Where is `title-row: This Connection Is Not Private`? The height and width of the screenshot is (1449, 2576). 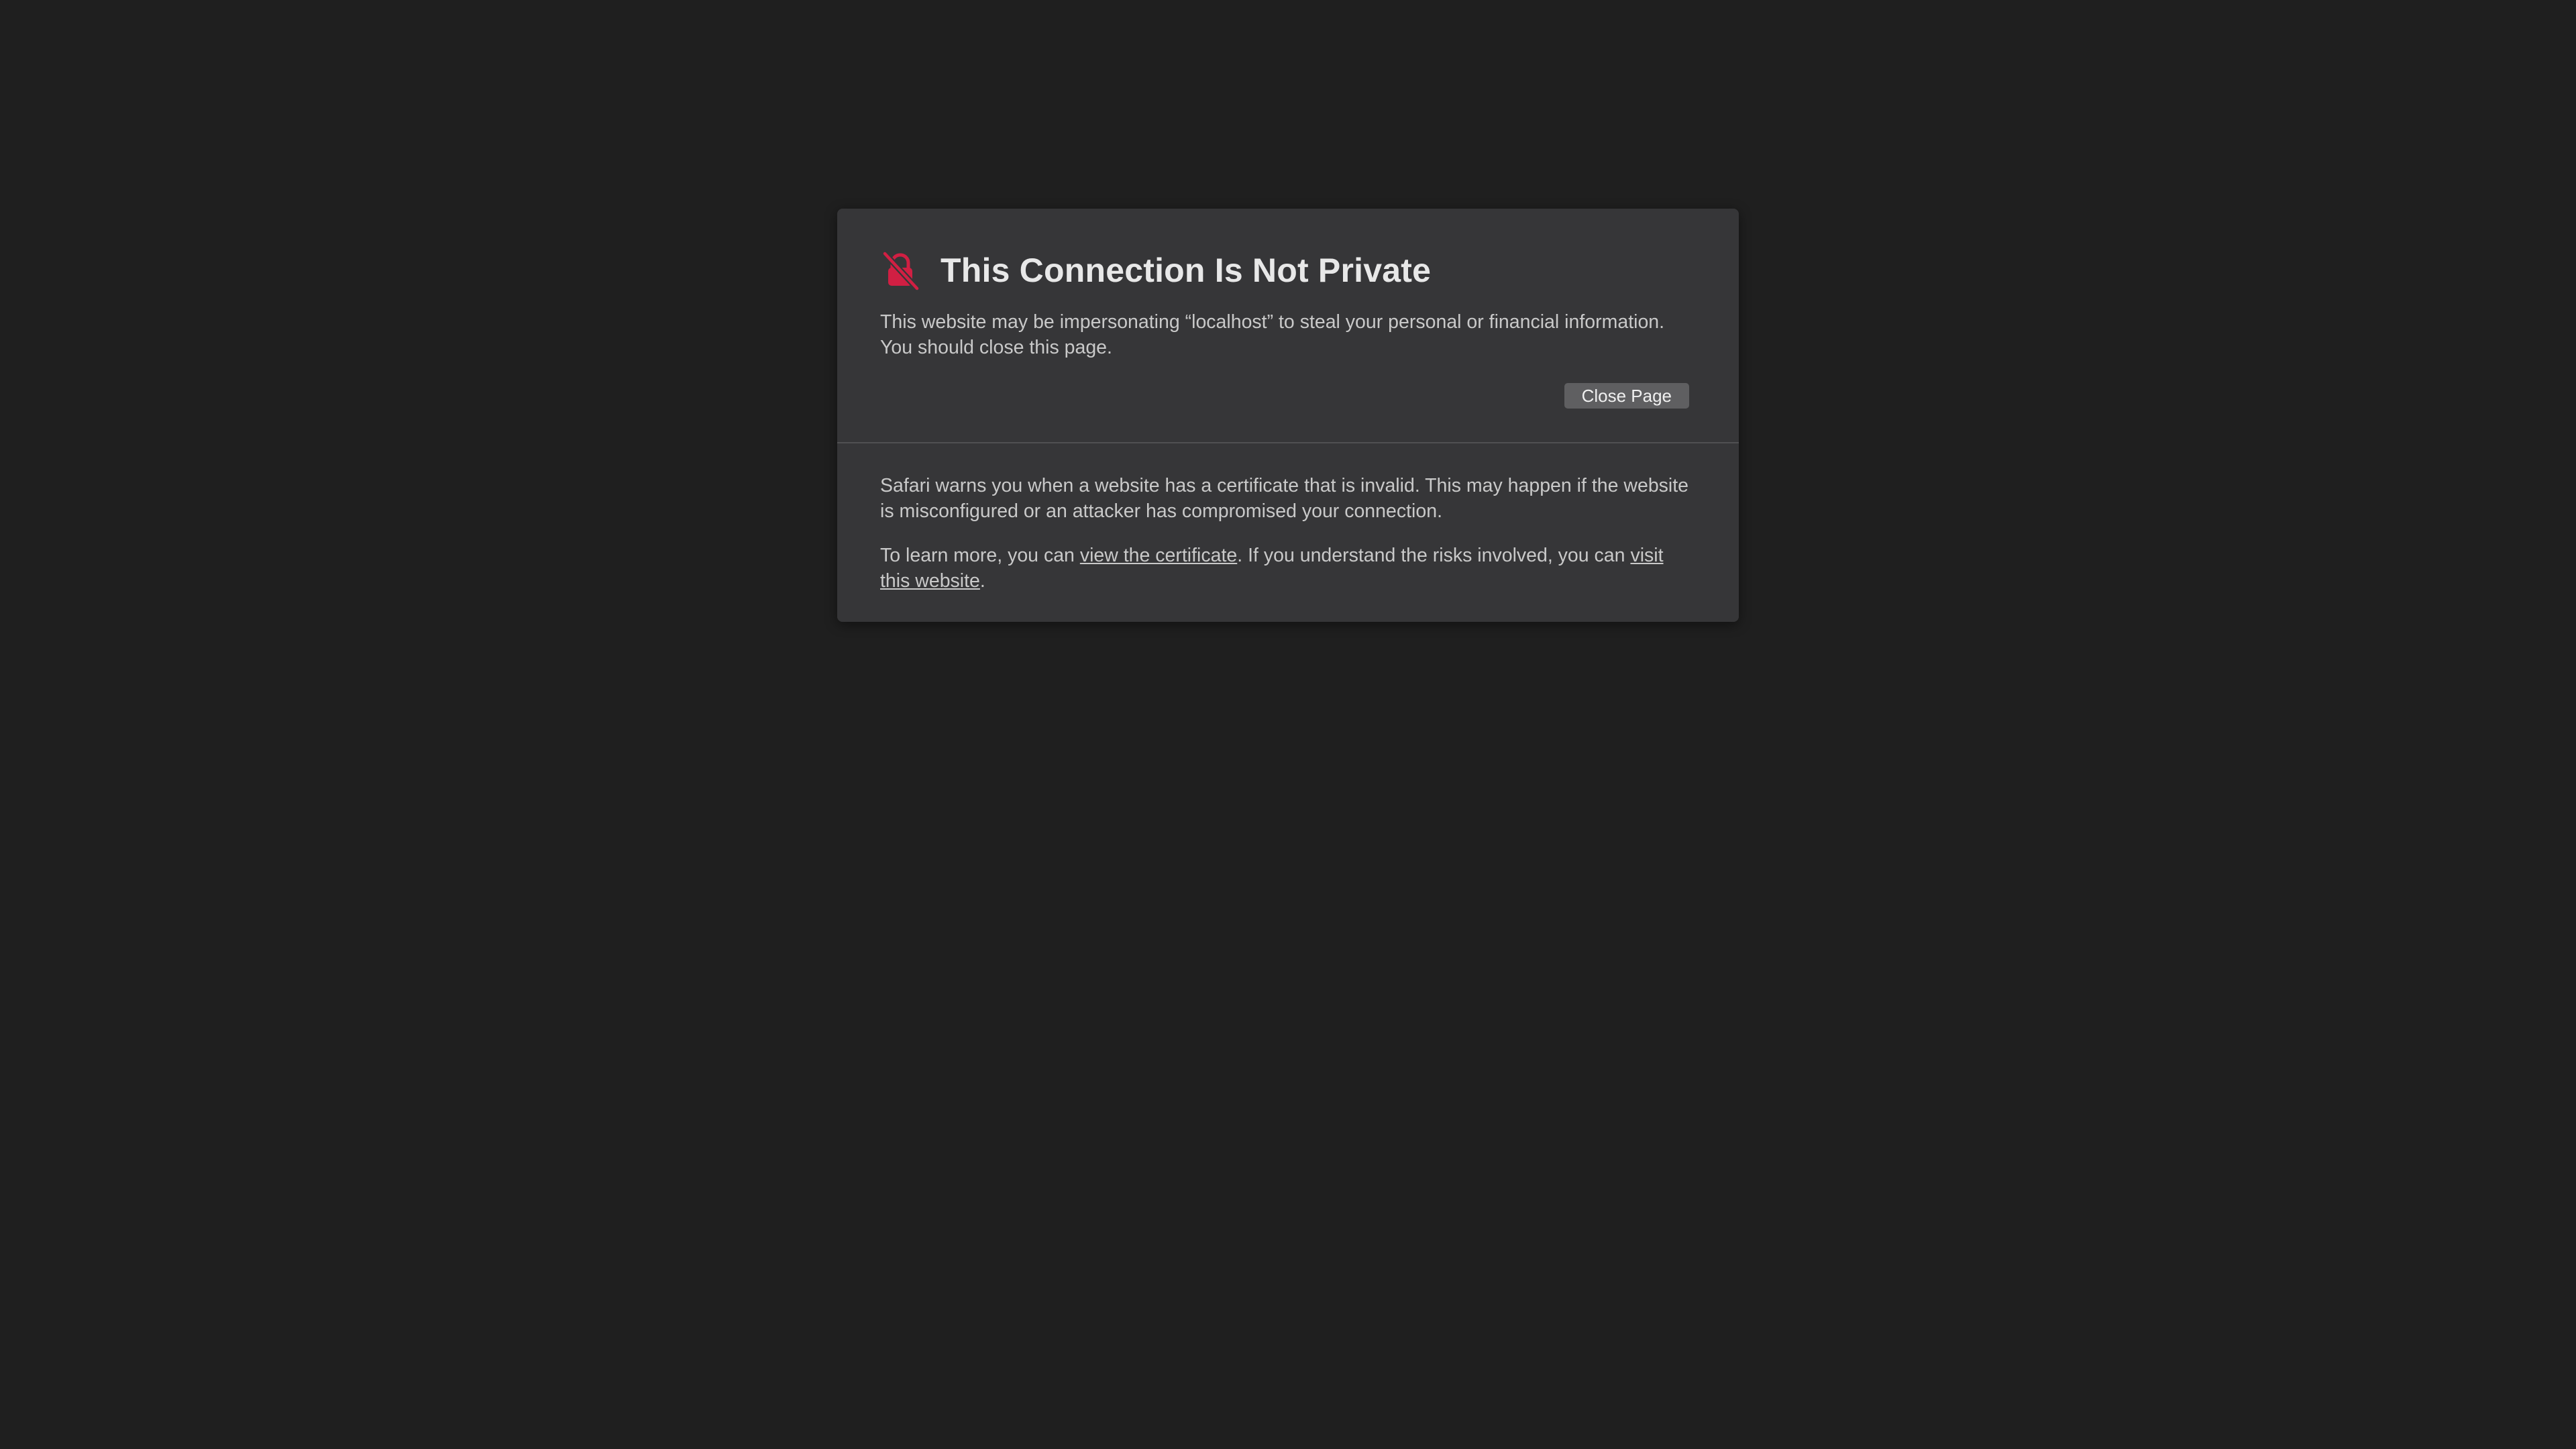 title-row: This Connection Is Not Private is located at coordinates (1284, 270).